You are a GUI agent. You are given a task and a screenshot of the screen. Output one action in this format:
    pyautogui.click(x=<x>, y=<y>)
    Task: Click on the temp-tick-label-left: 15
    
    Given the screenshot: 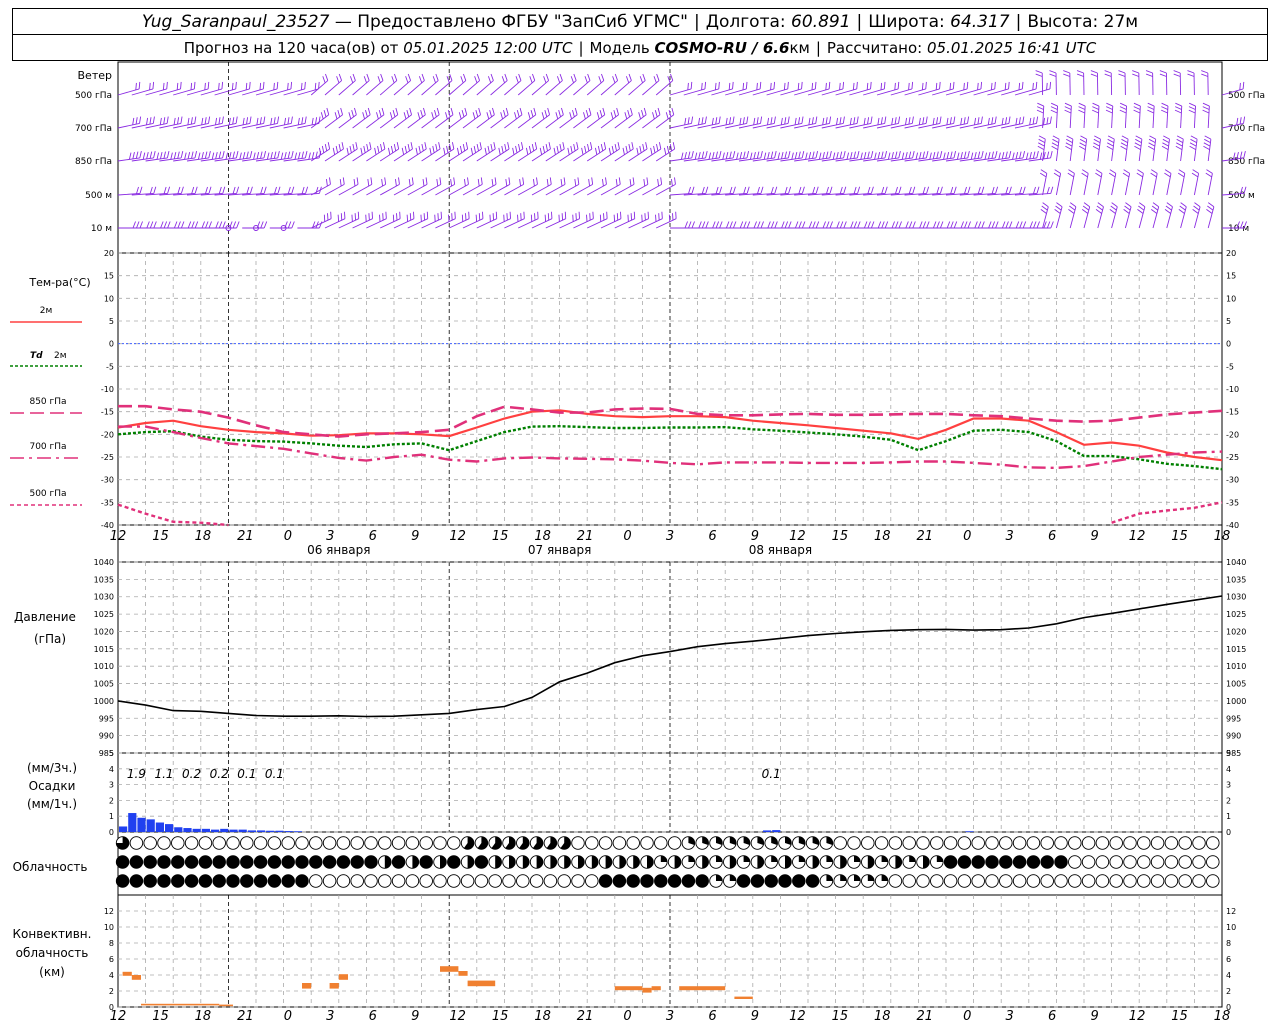 What is the action you would take?
    pyautogui.click(x=109, y=276)
    